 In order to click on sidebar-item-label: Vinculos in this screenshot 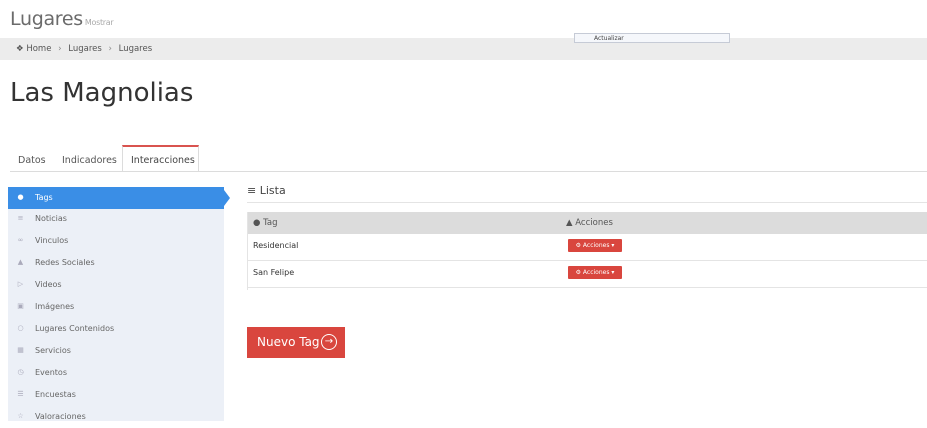, I will do `click(52, 240)`.